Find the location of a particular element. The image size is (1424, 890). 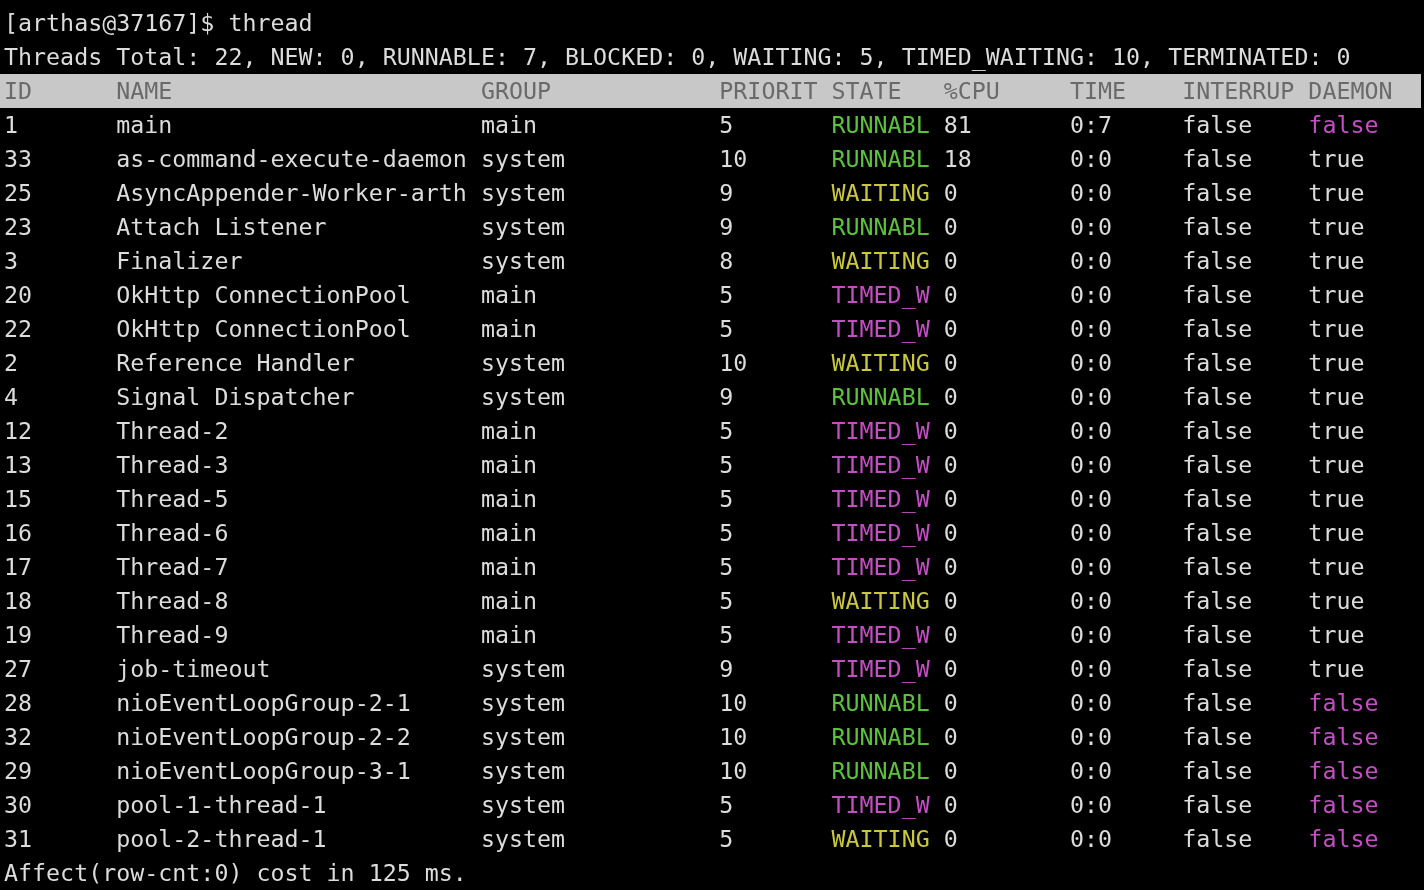

table-cell-text: 27 is located at coordinates (18, 669).